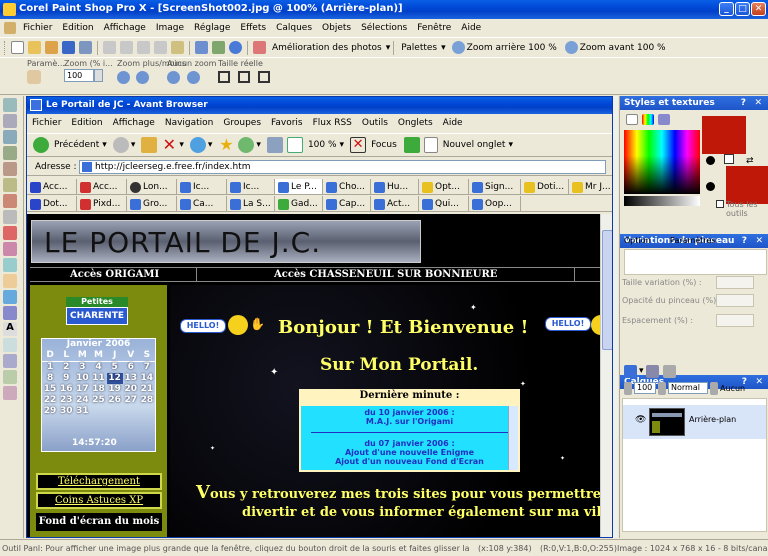  Describe the element at coordinates (147, 367) in the screenshot. I see `day-cell: 7` at that location.